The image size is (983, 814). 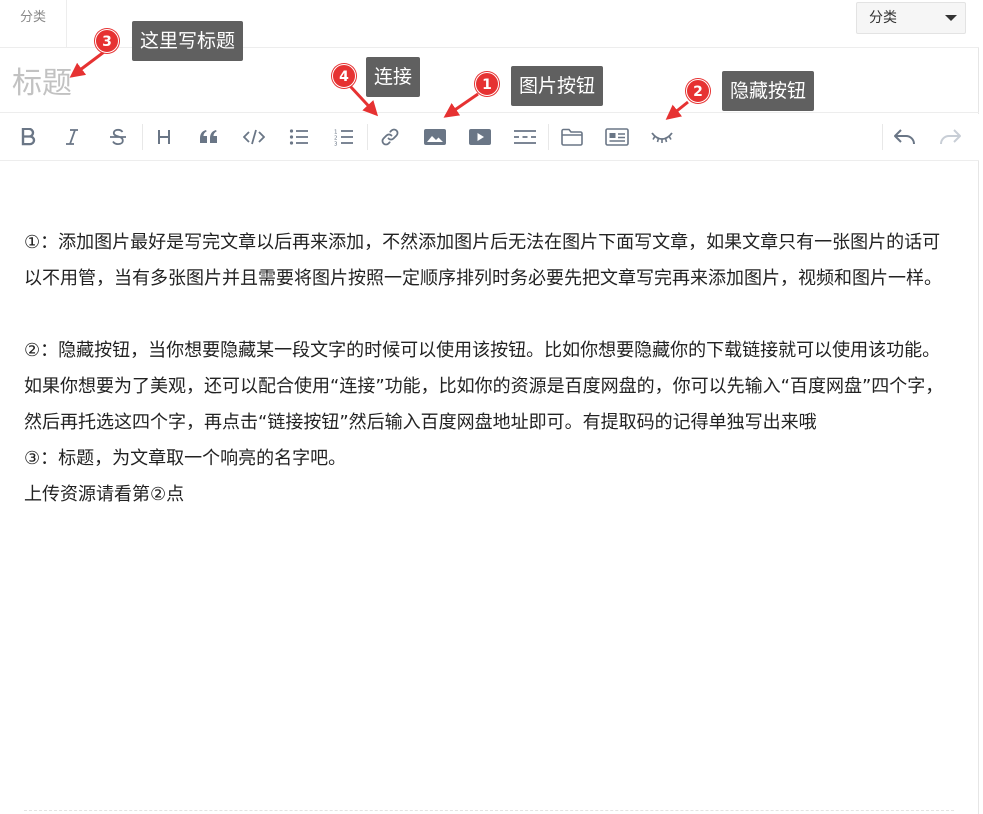 What do you see at coordinates (487, 84) in the screenshot?
I see `annotation-badge-1: 1` at bounding box center [487, 84].